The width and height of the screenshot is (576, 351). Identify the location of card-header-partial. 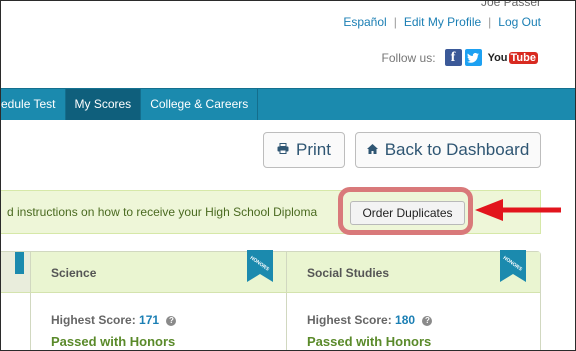
(15, 272).